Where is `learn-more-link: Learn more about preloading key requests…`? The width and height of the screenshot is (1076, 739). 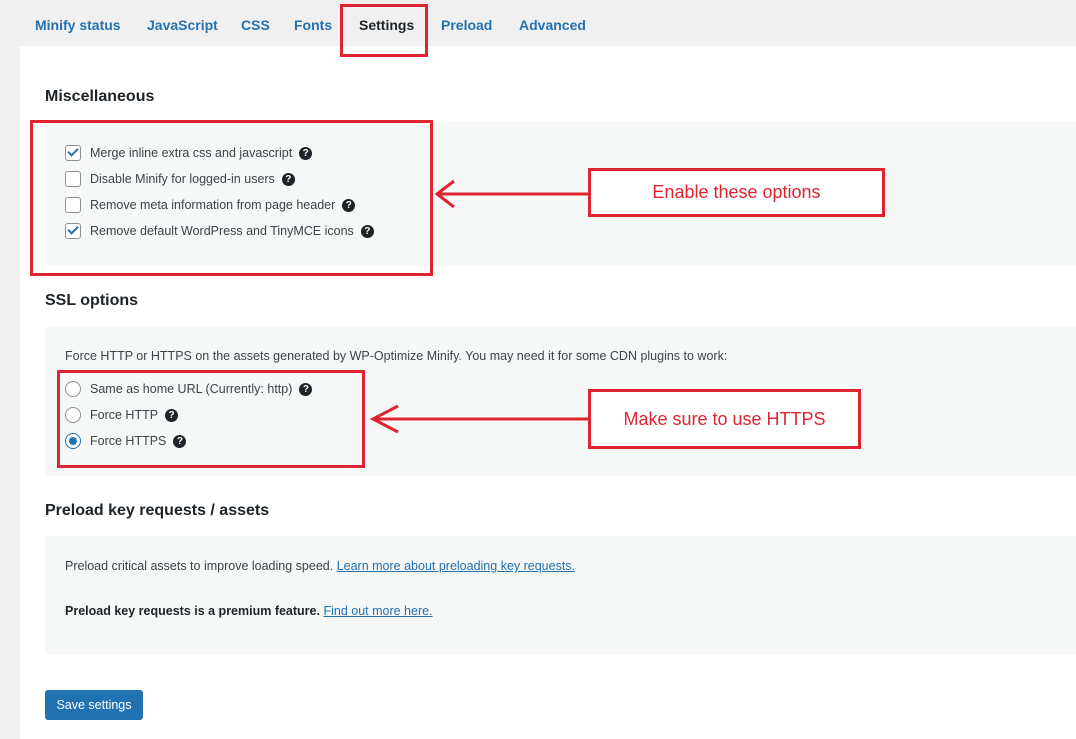
learn-more-link: Learn more about preloading key requests… is located at coordinates (456, 566).